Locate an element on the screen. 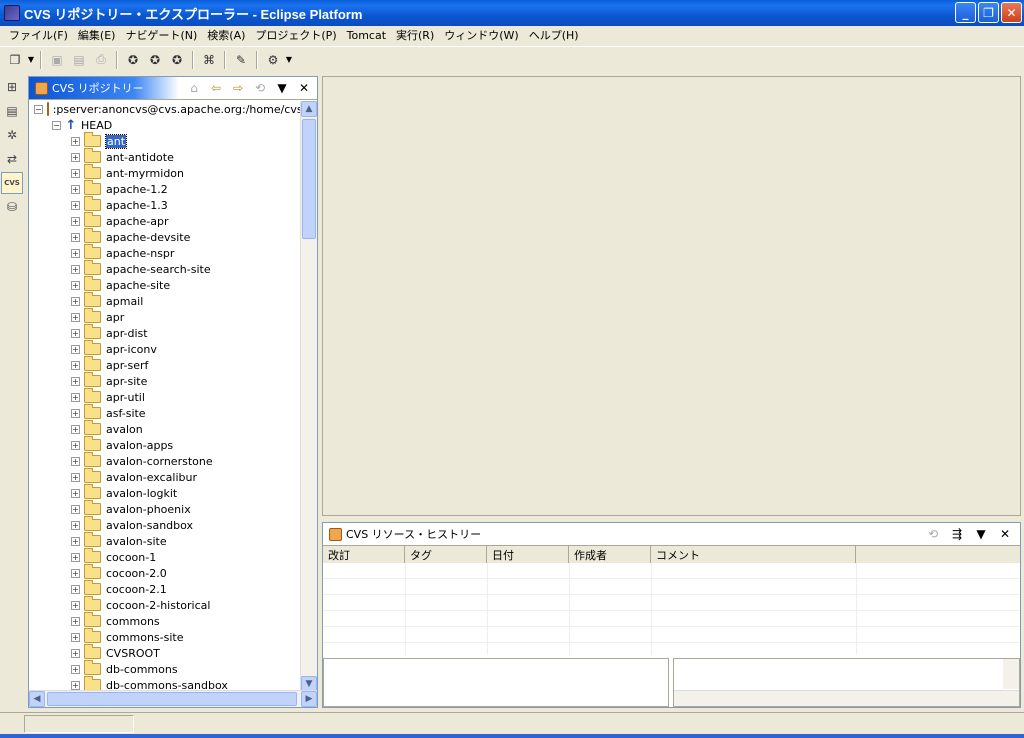  comment-pane is located at coordinates (846, 682).